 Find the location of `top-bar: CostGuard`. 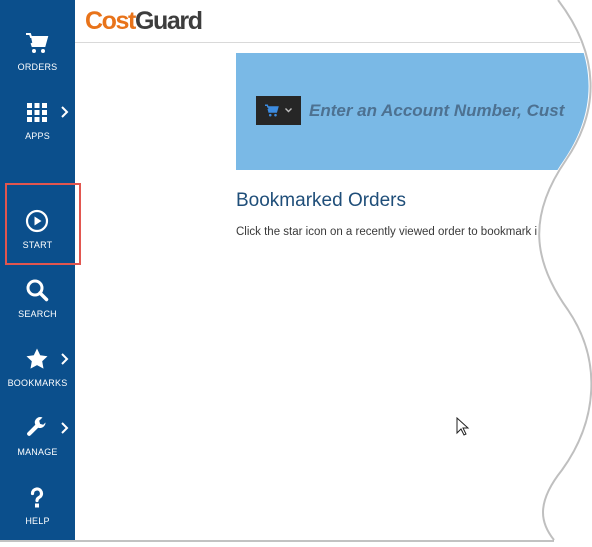

top-bar: CostGuard is located at coordinates (333, 21).